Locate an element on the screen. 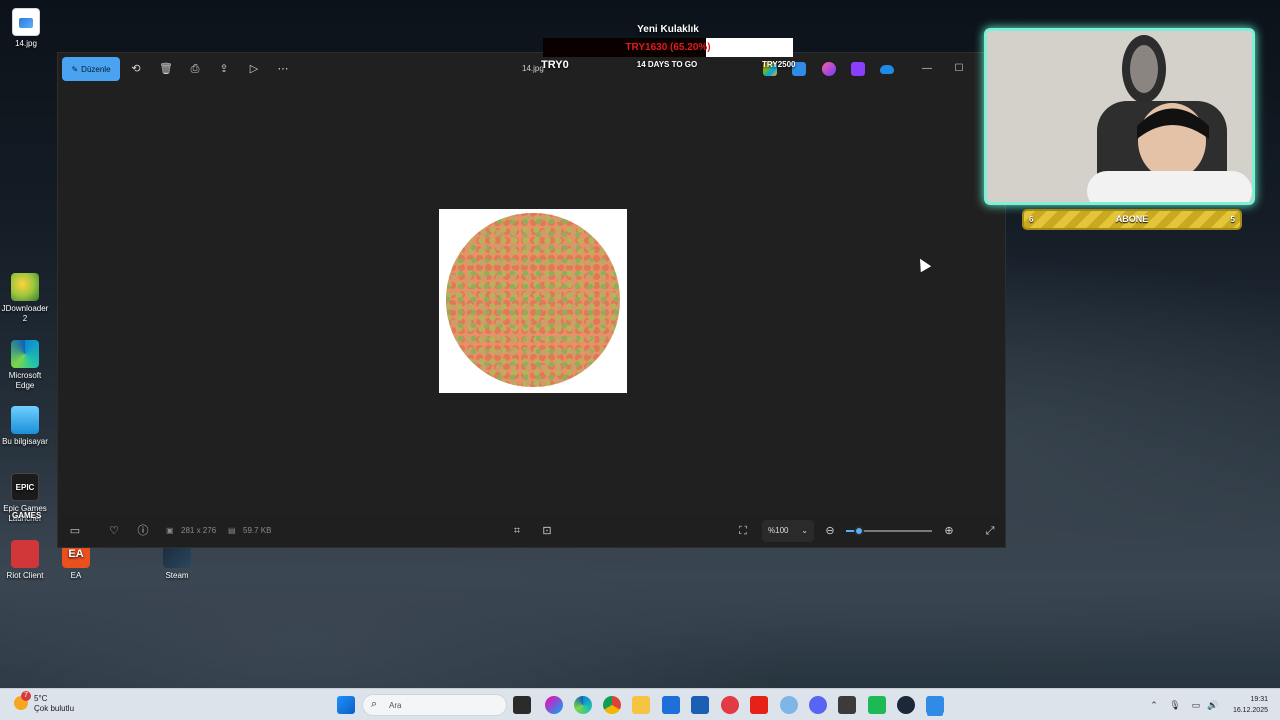 The image size is (1280, 720). donation-goal-progress: TRY1630 (65.20%) is located at coordinates (668, 47).